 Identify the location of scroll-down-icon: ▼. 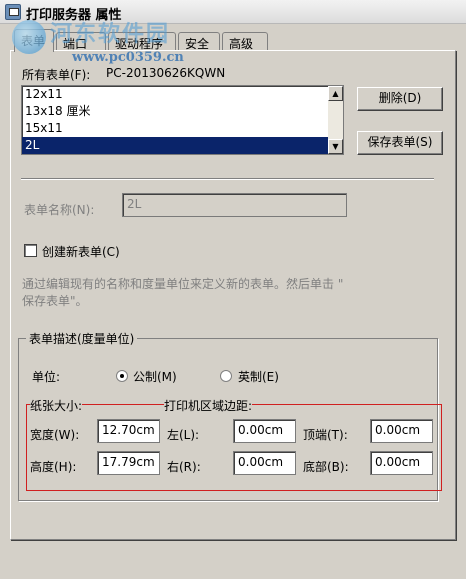
(335, 146).